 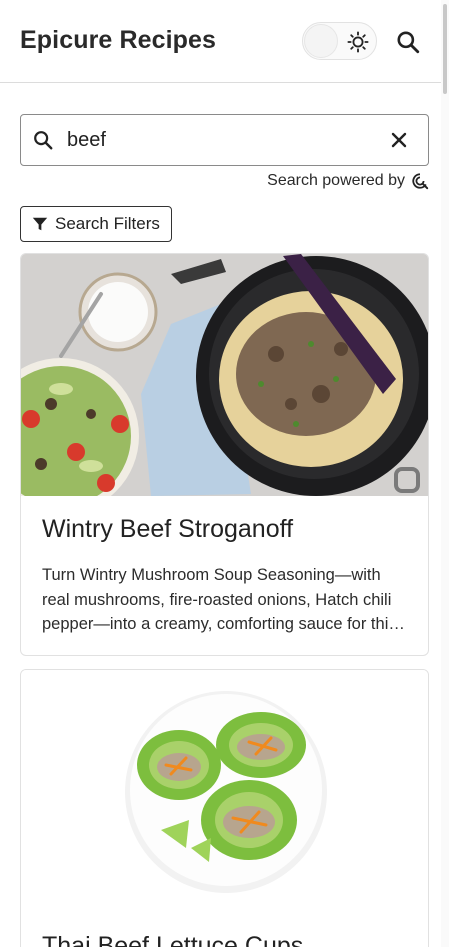 I want to click on sun-icon, so click(x=358, y=42).